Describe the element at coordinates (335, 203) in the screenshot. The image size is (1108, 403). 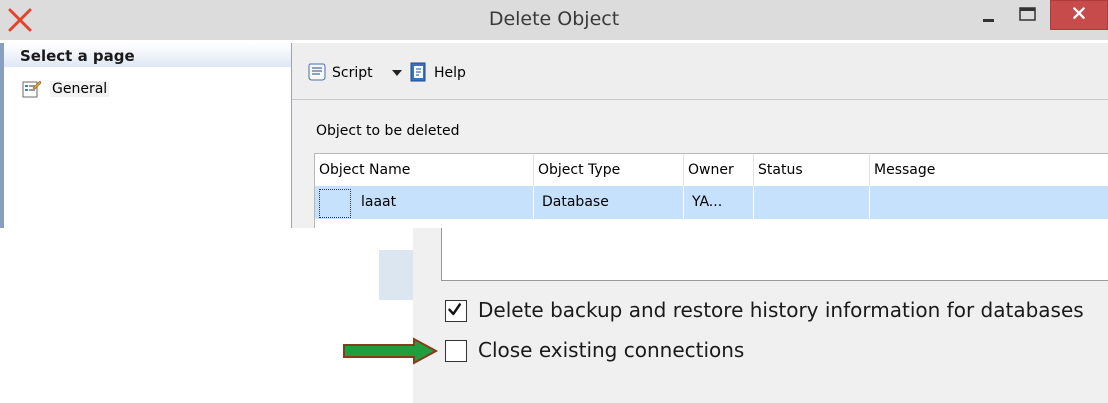
I see `row-selector` at that location.